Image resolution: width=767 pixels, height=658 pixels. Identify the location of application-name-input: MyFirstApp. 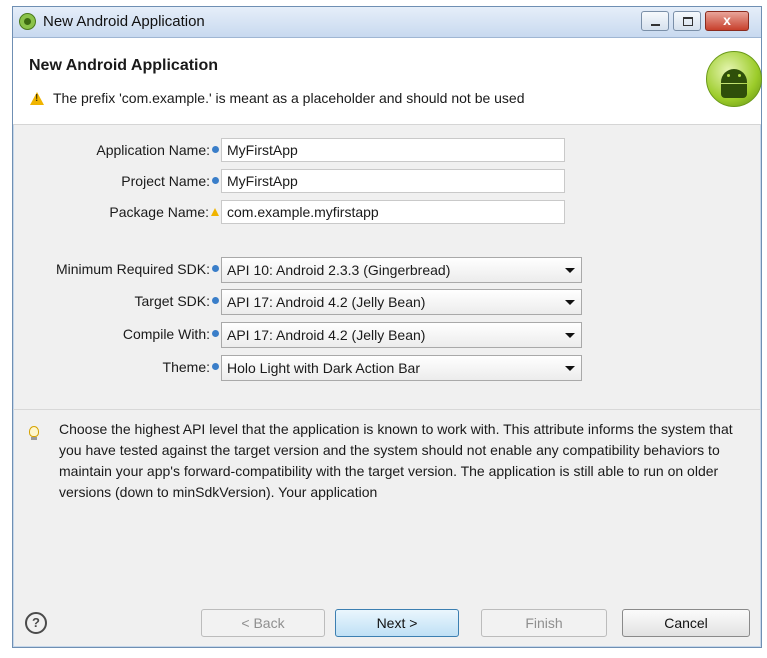
(393, 150).